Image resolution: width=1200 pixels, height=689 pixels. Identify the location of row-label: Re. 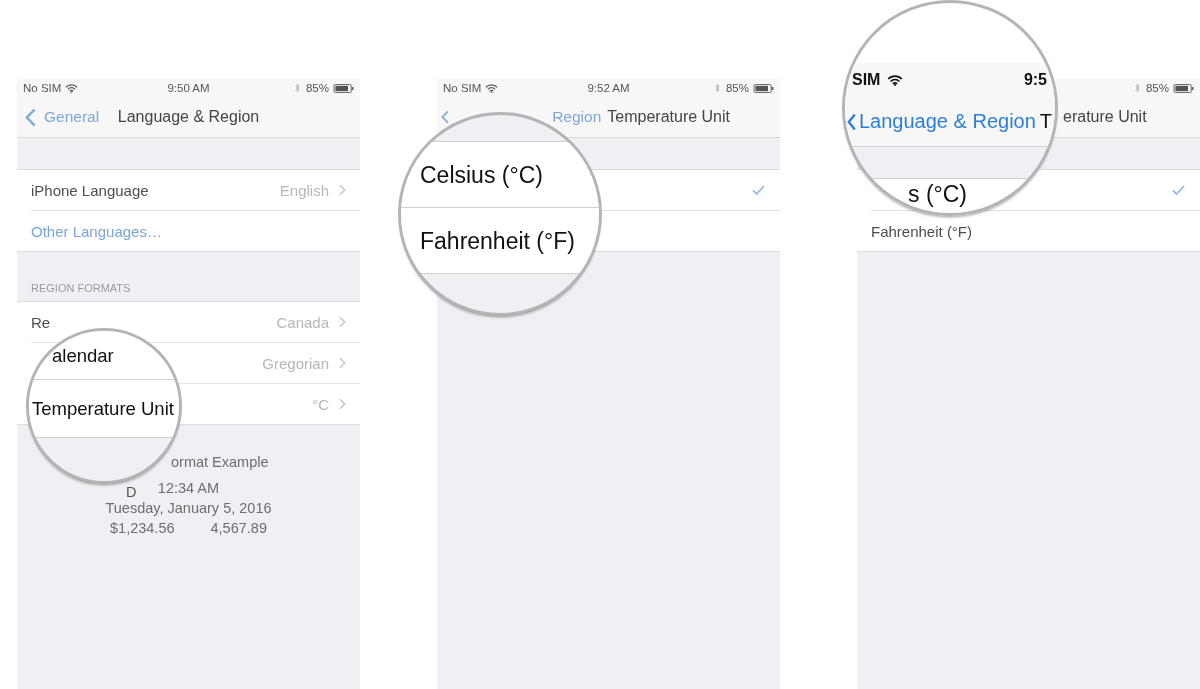
(41, 322).